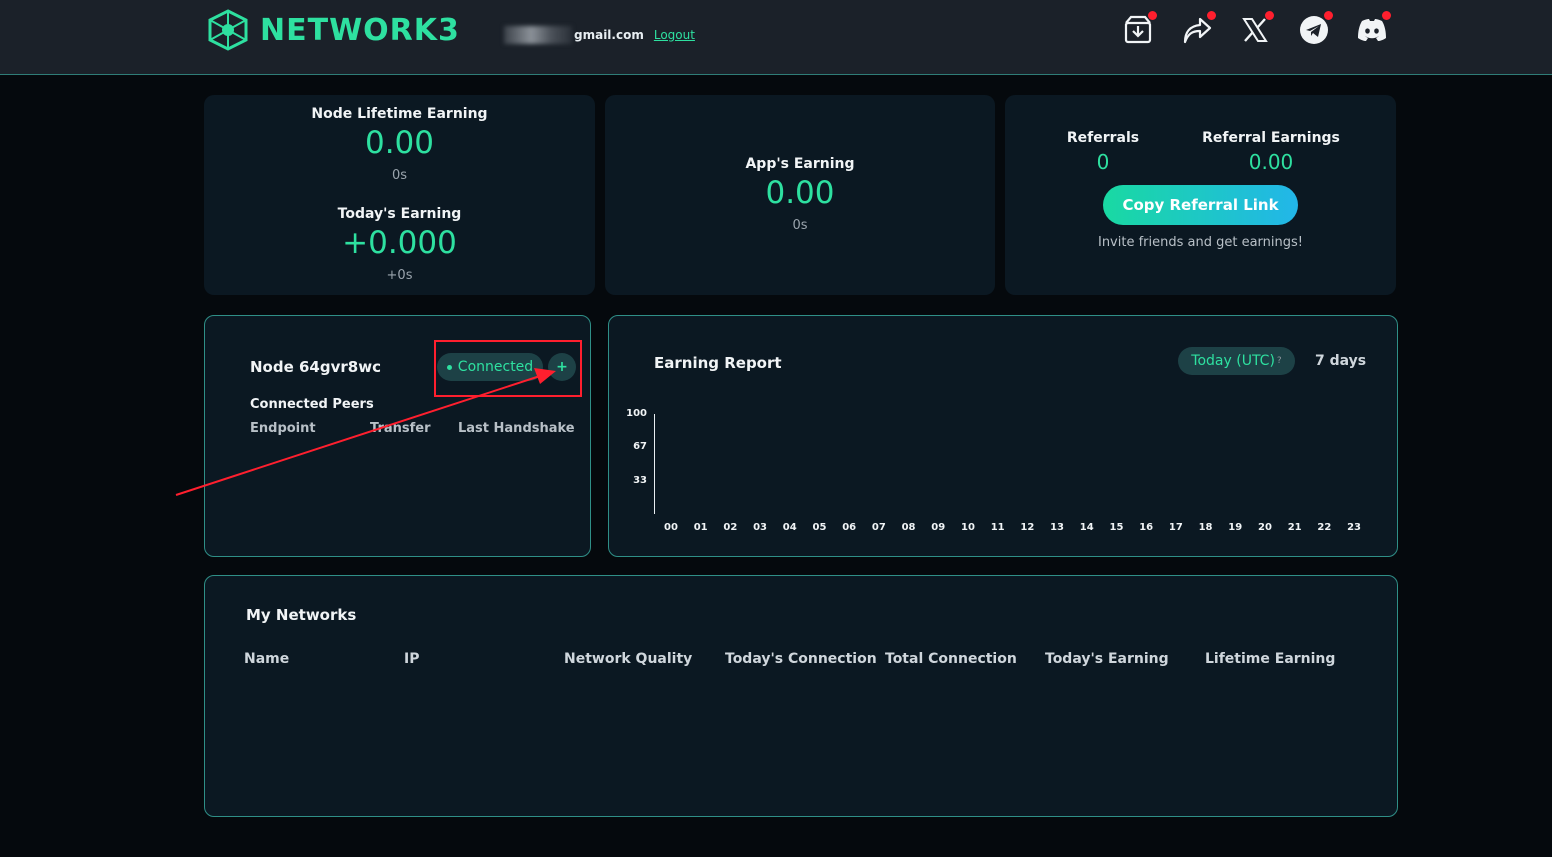  I want to click on annotation-arrow, so click(365, 432).